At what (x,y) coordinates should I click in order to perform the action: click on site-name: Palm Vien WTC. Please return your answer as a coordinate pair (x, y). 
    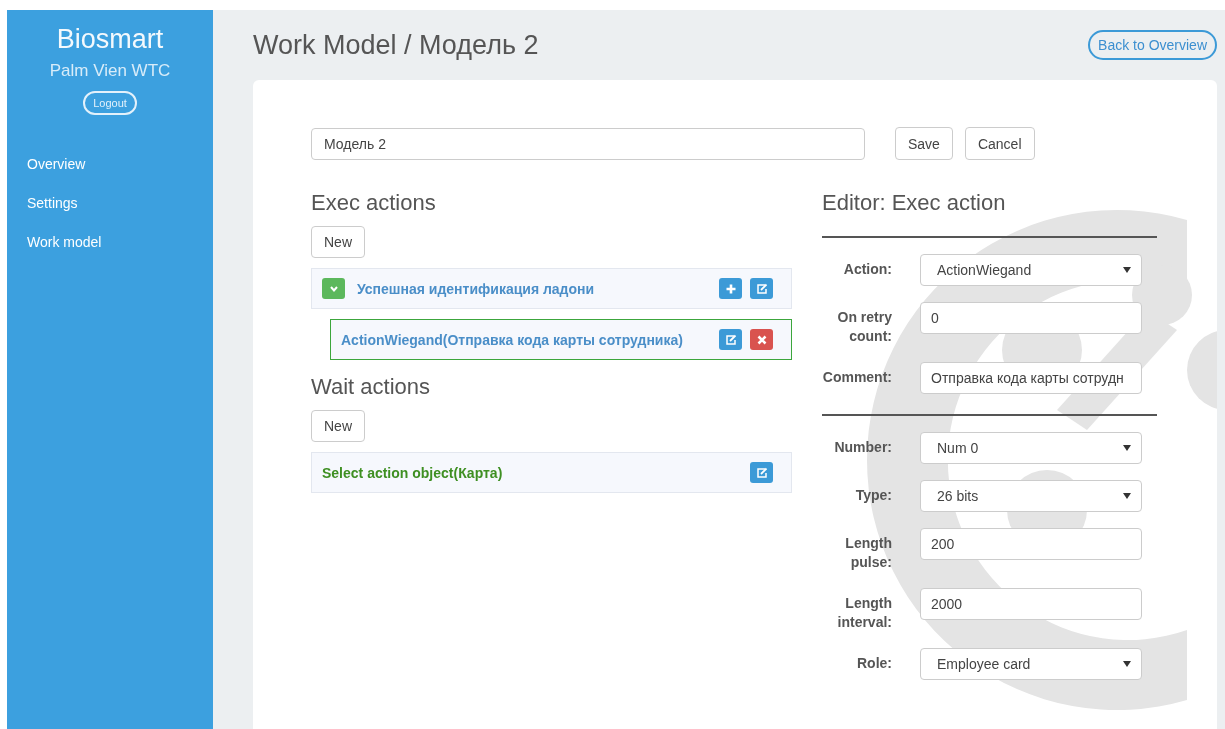
    Looking at the image, I should click on (110, 71).